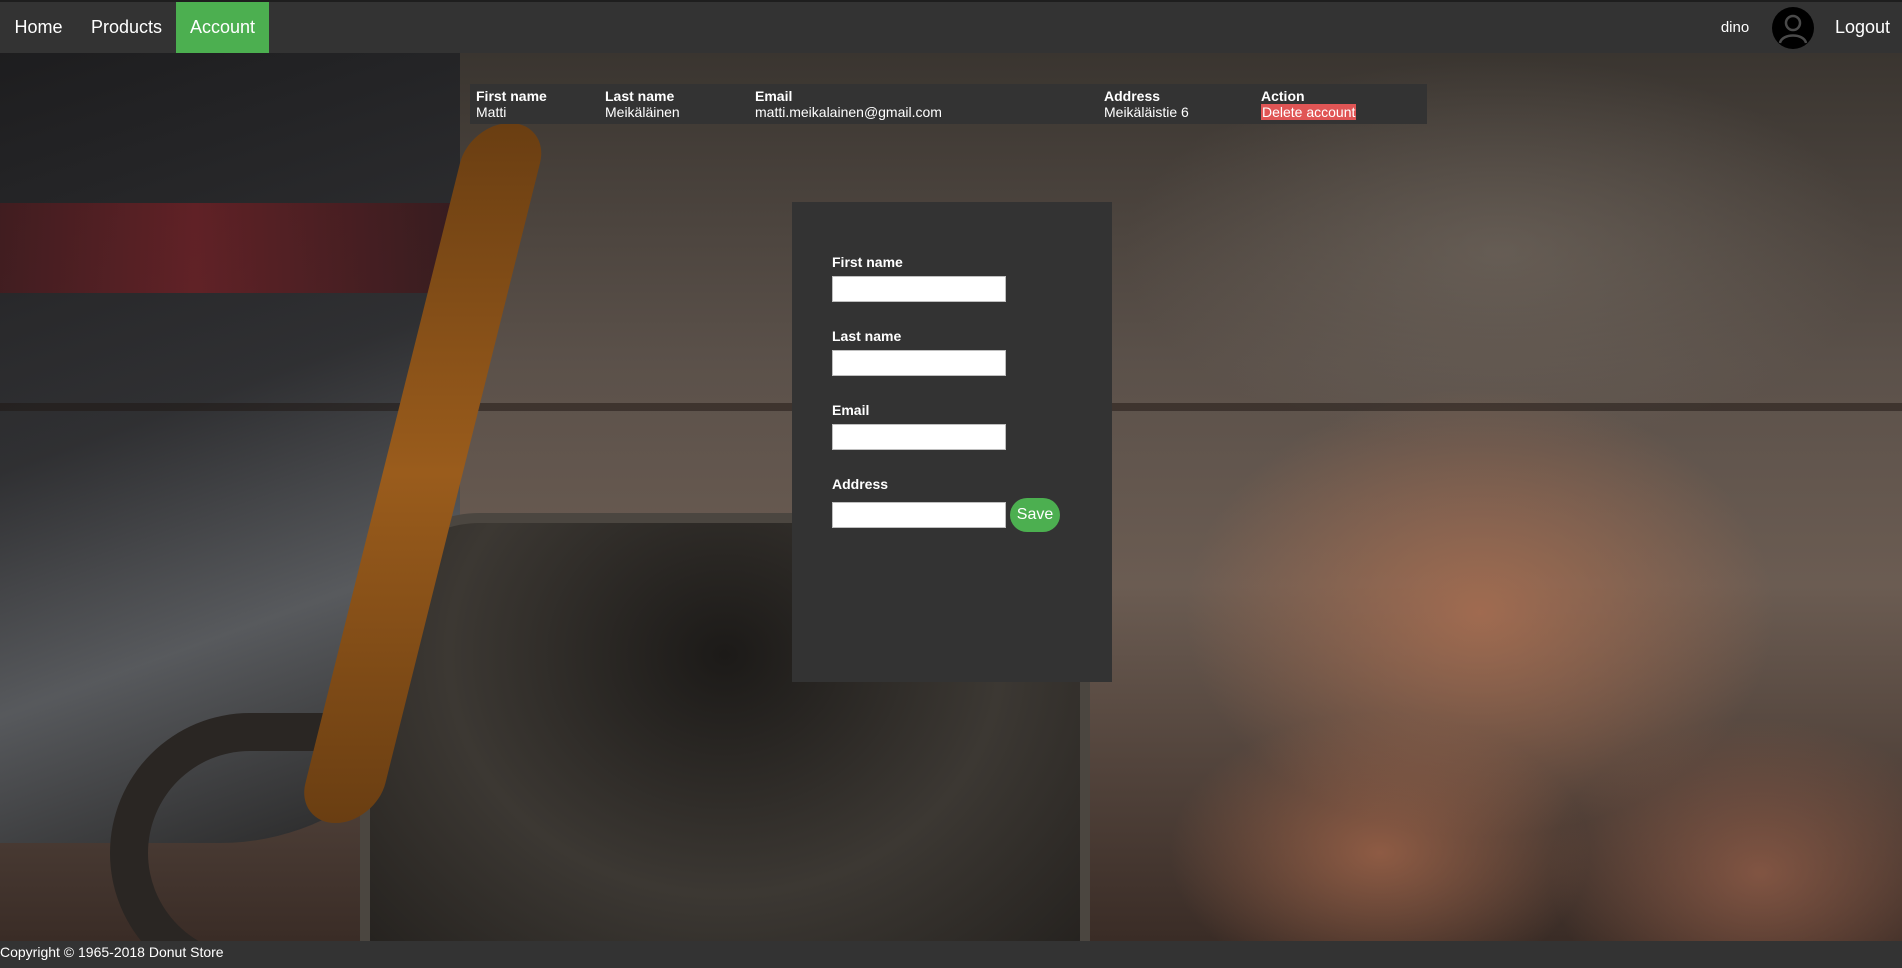 The width and height of the screenshot is (1902, 968). Describe the element at coordinates (225, 248) in the screenshot. I see `coffee-pot-band` at that location.